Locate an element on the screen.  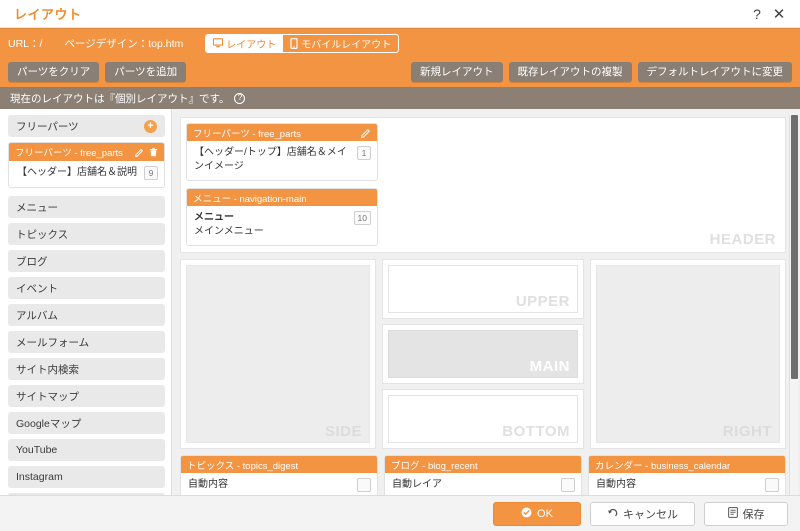
zone-header-tag: HEADER is located at coordinates (742, 239).